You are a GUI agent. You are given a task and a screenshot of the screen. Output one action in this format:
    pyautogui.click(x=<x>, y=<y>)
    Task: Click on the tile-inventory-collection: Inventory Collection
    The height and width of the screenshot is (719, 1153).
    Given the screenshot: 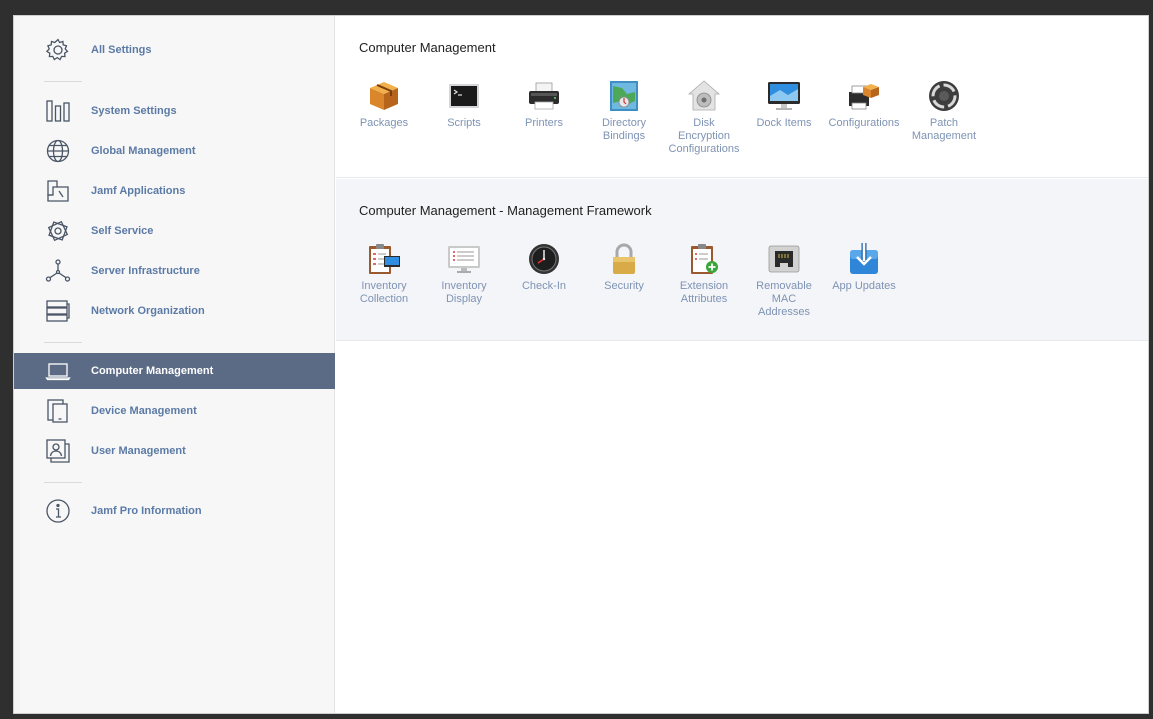 What is the action you would take?
    pyautogui.click(x=384, y=273)
    